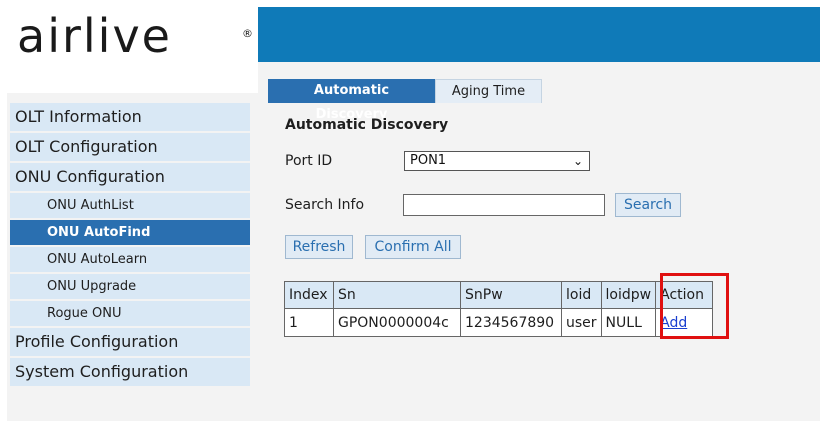  Describe the element at coordinates (309, 295) in the screenshot. I see `column-header-index: Index` at that location.